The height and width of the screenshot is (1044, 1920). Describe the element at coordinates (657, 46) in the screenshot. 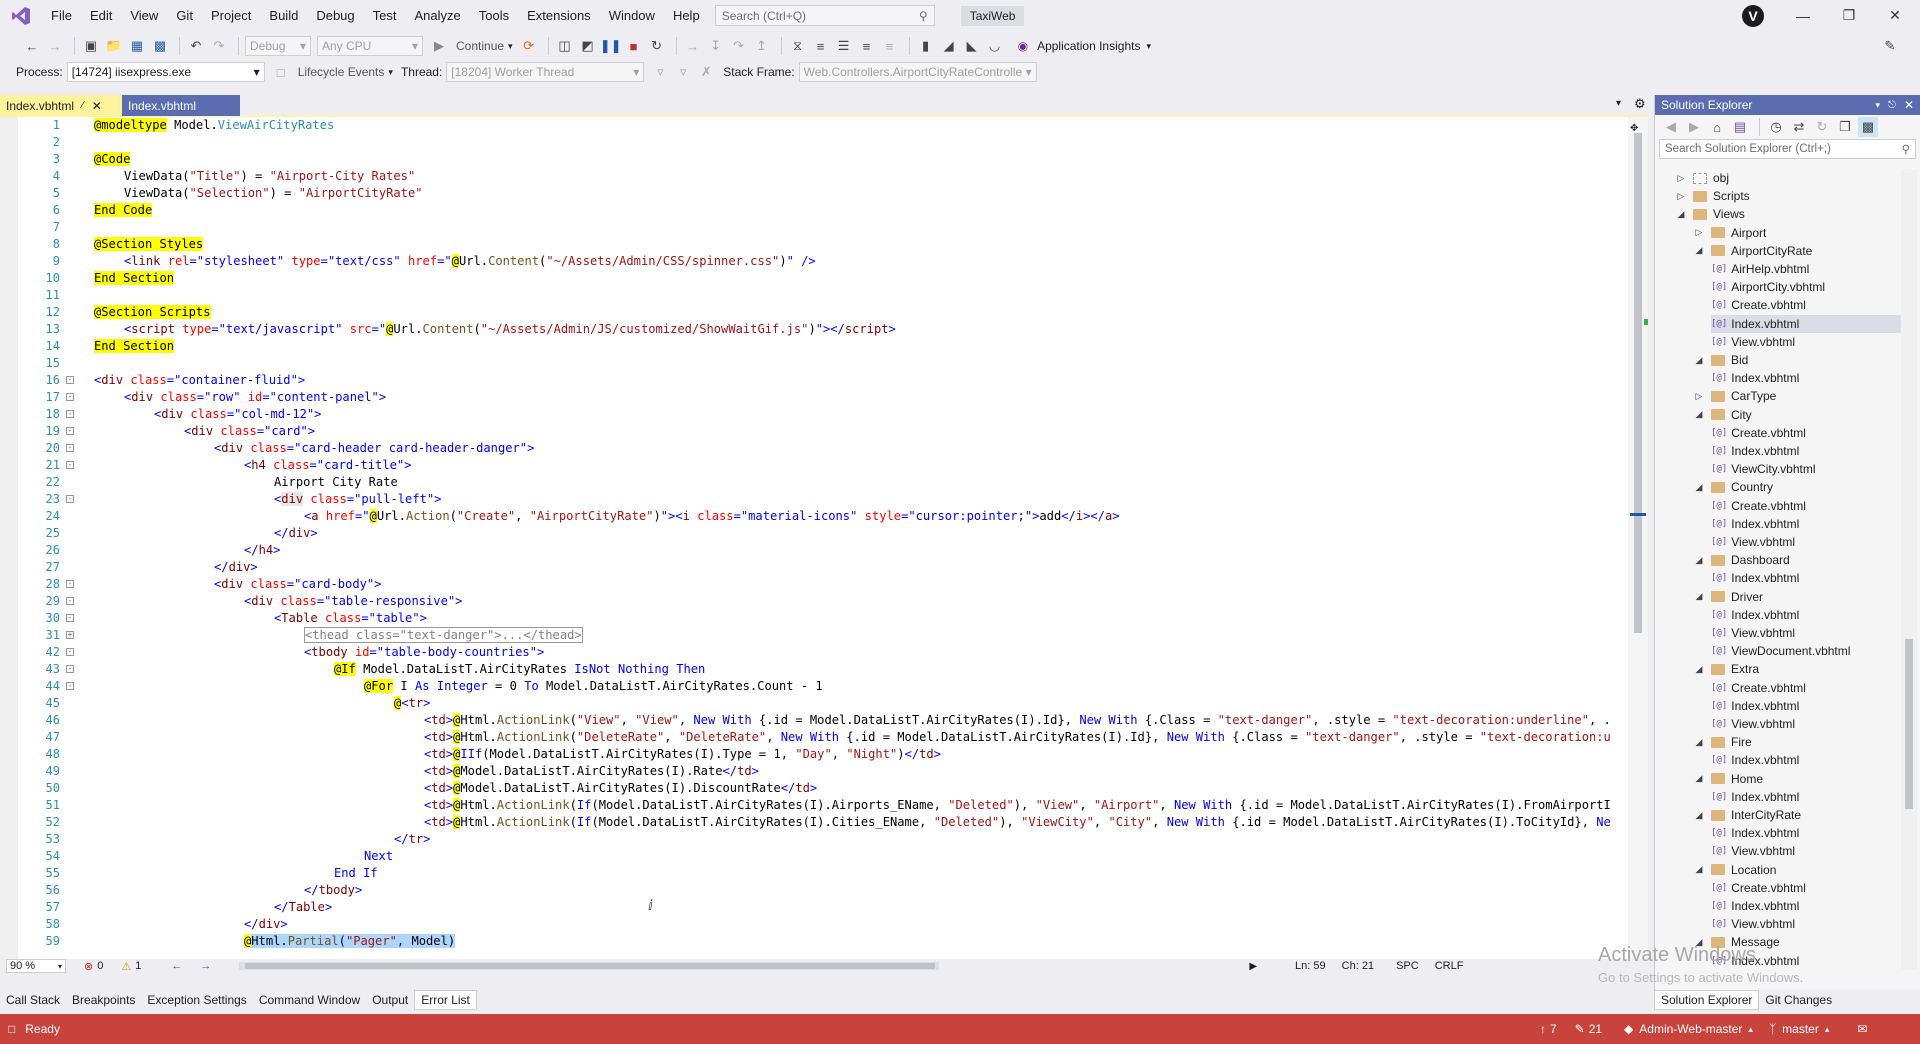

I see `restart-icon: ↻` at that location.